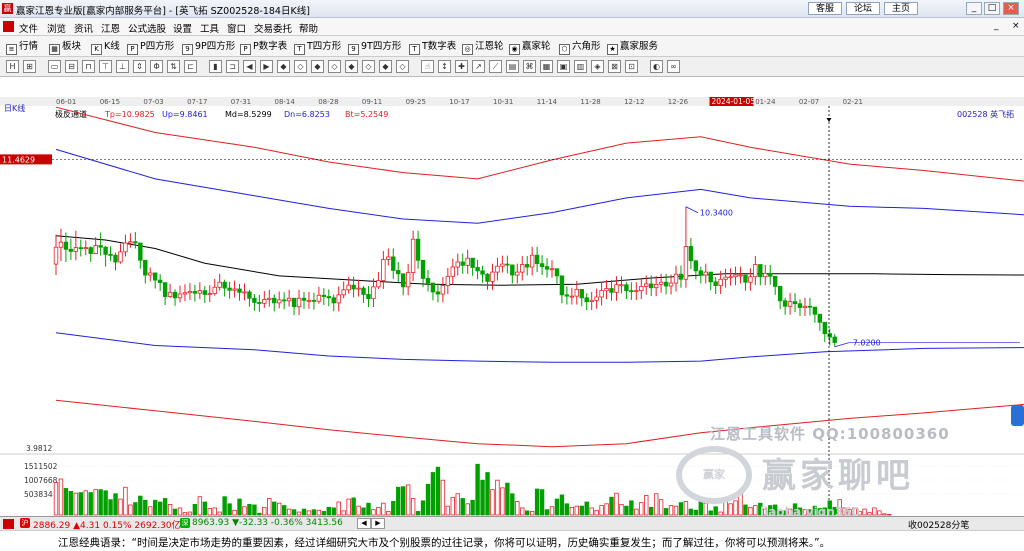 The height and width of the screenshot is (551, 1024). What do you see at coordinates (173, 66) in the screenshot?
I see `draw-tool-icon: ⇅` at bounding box center [173, 66].